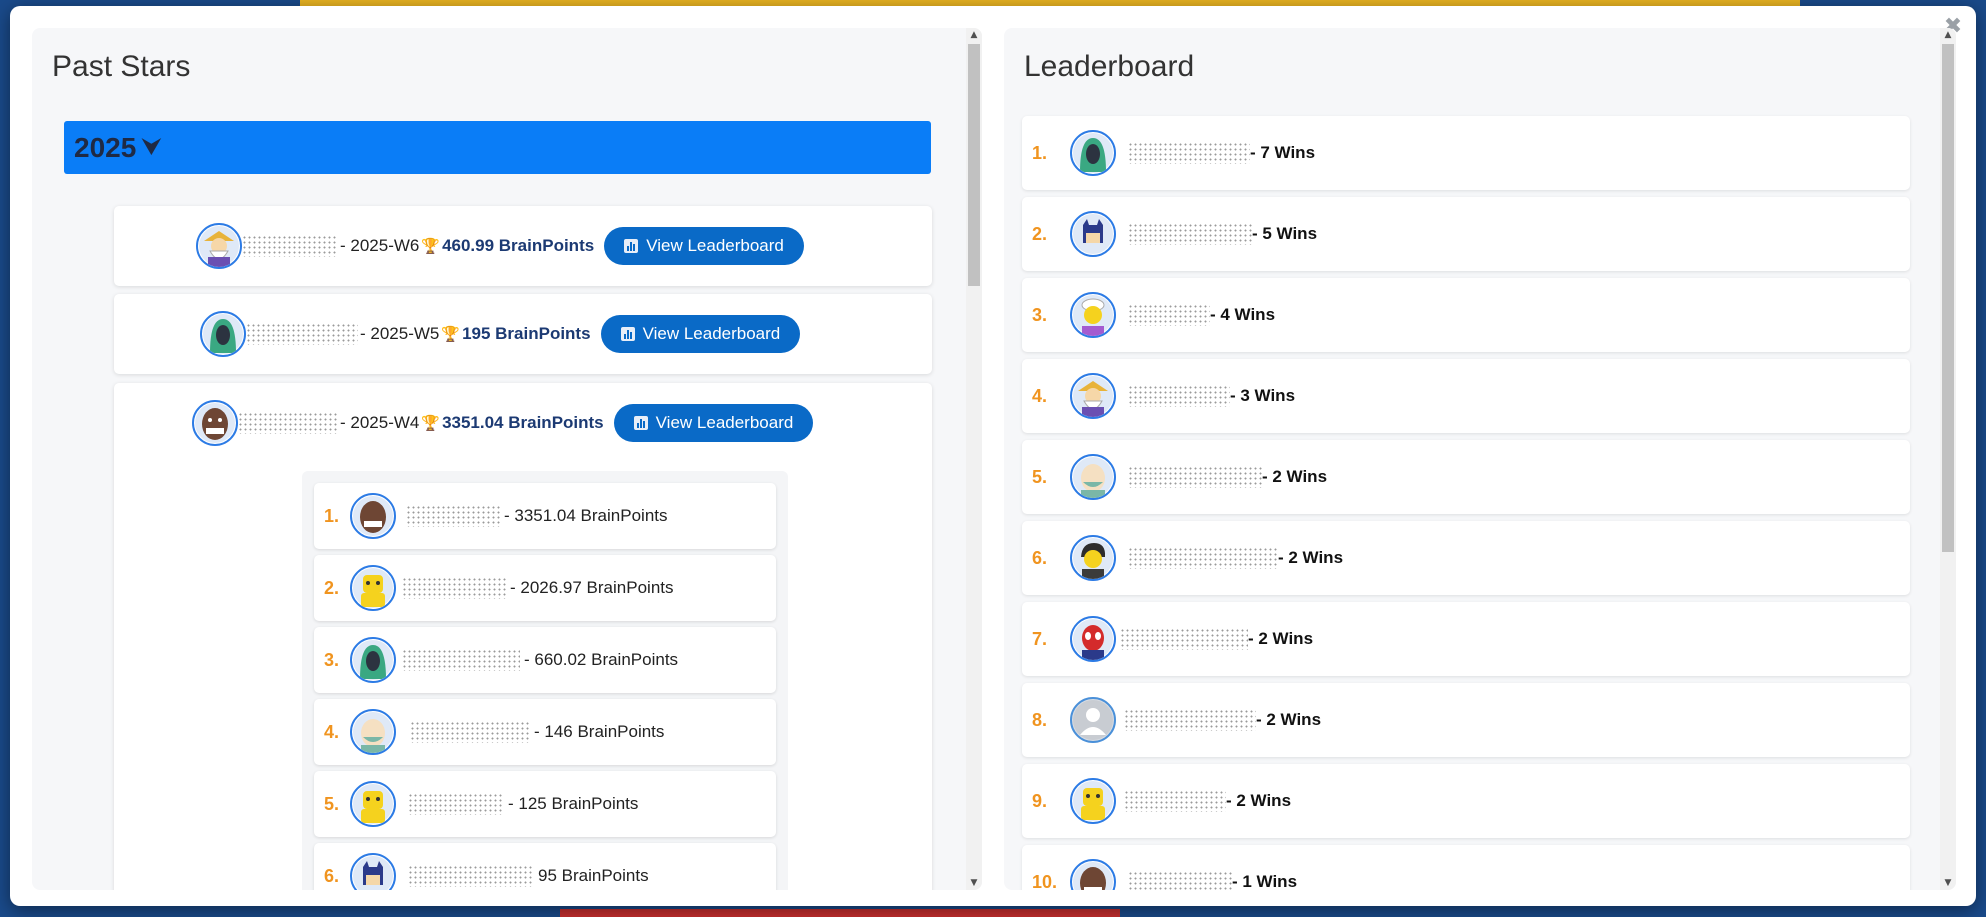 This screenshot has height=917, width=1986. Describe the element at coordinates (1466, 396) in the screenshot. I see `leaderboard-row: 4. - 3 Wins` at that location.